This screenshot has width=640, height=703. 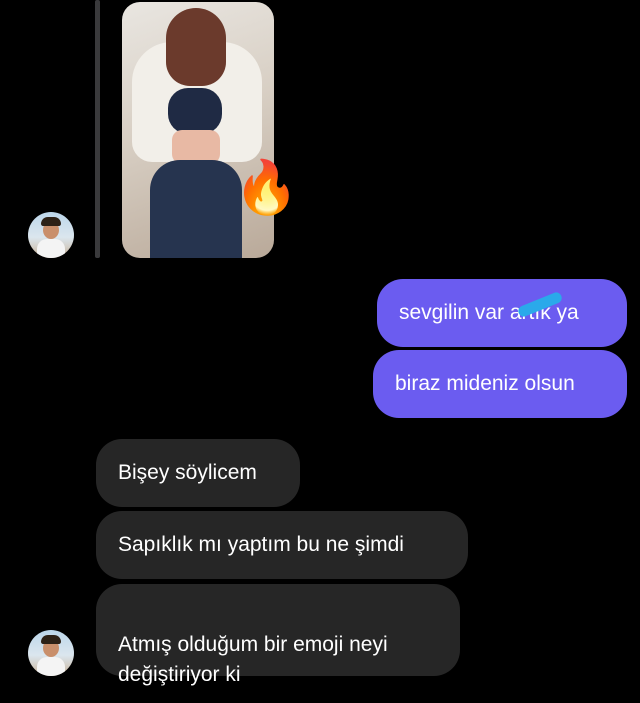 What do you see at coordinates (195, 111) in the screenshot?
I see `photo-figure-top` at bounding box center [195, 111].